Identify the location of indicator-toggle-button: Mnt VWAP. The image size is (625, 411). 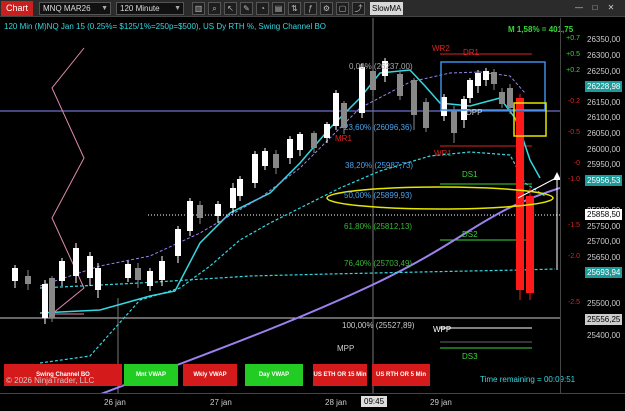
(151, 375).